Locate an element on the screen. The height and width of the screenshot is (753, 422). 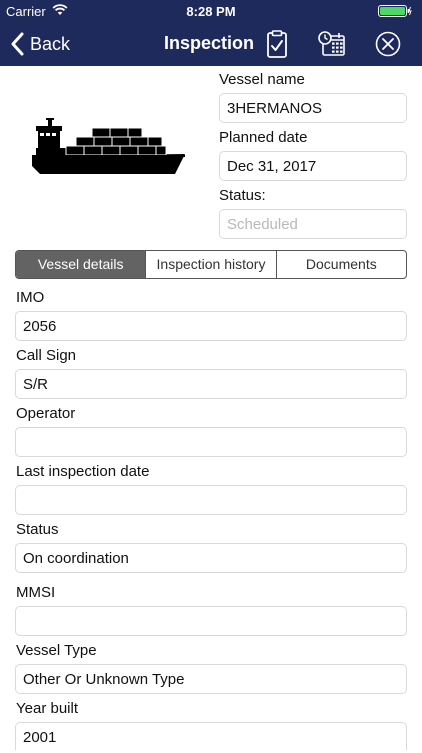
battery-icon is located at coordinates (395, 11).